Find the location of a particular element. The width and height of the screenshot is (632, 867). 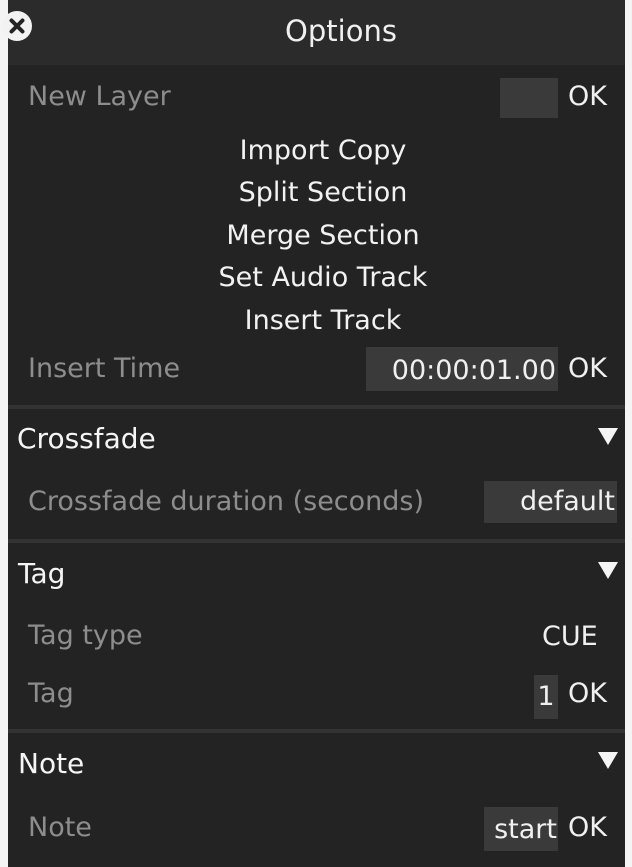

note-ok-button: OK is located at coordinates (587, 827).